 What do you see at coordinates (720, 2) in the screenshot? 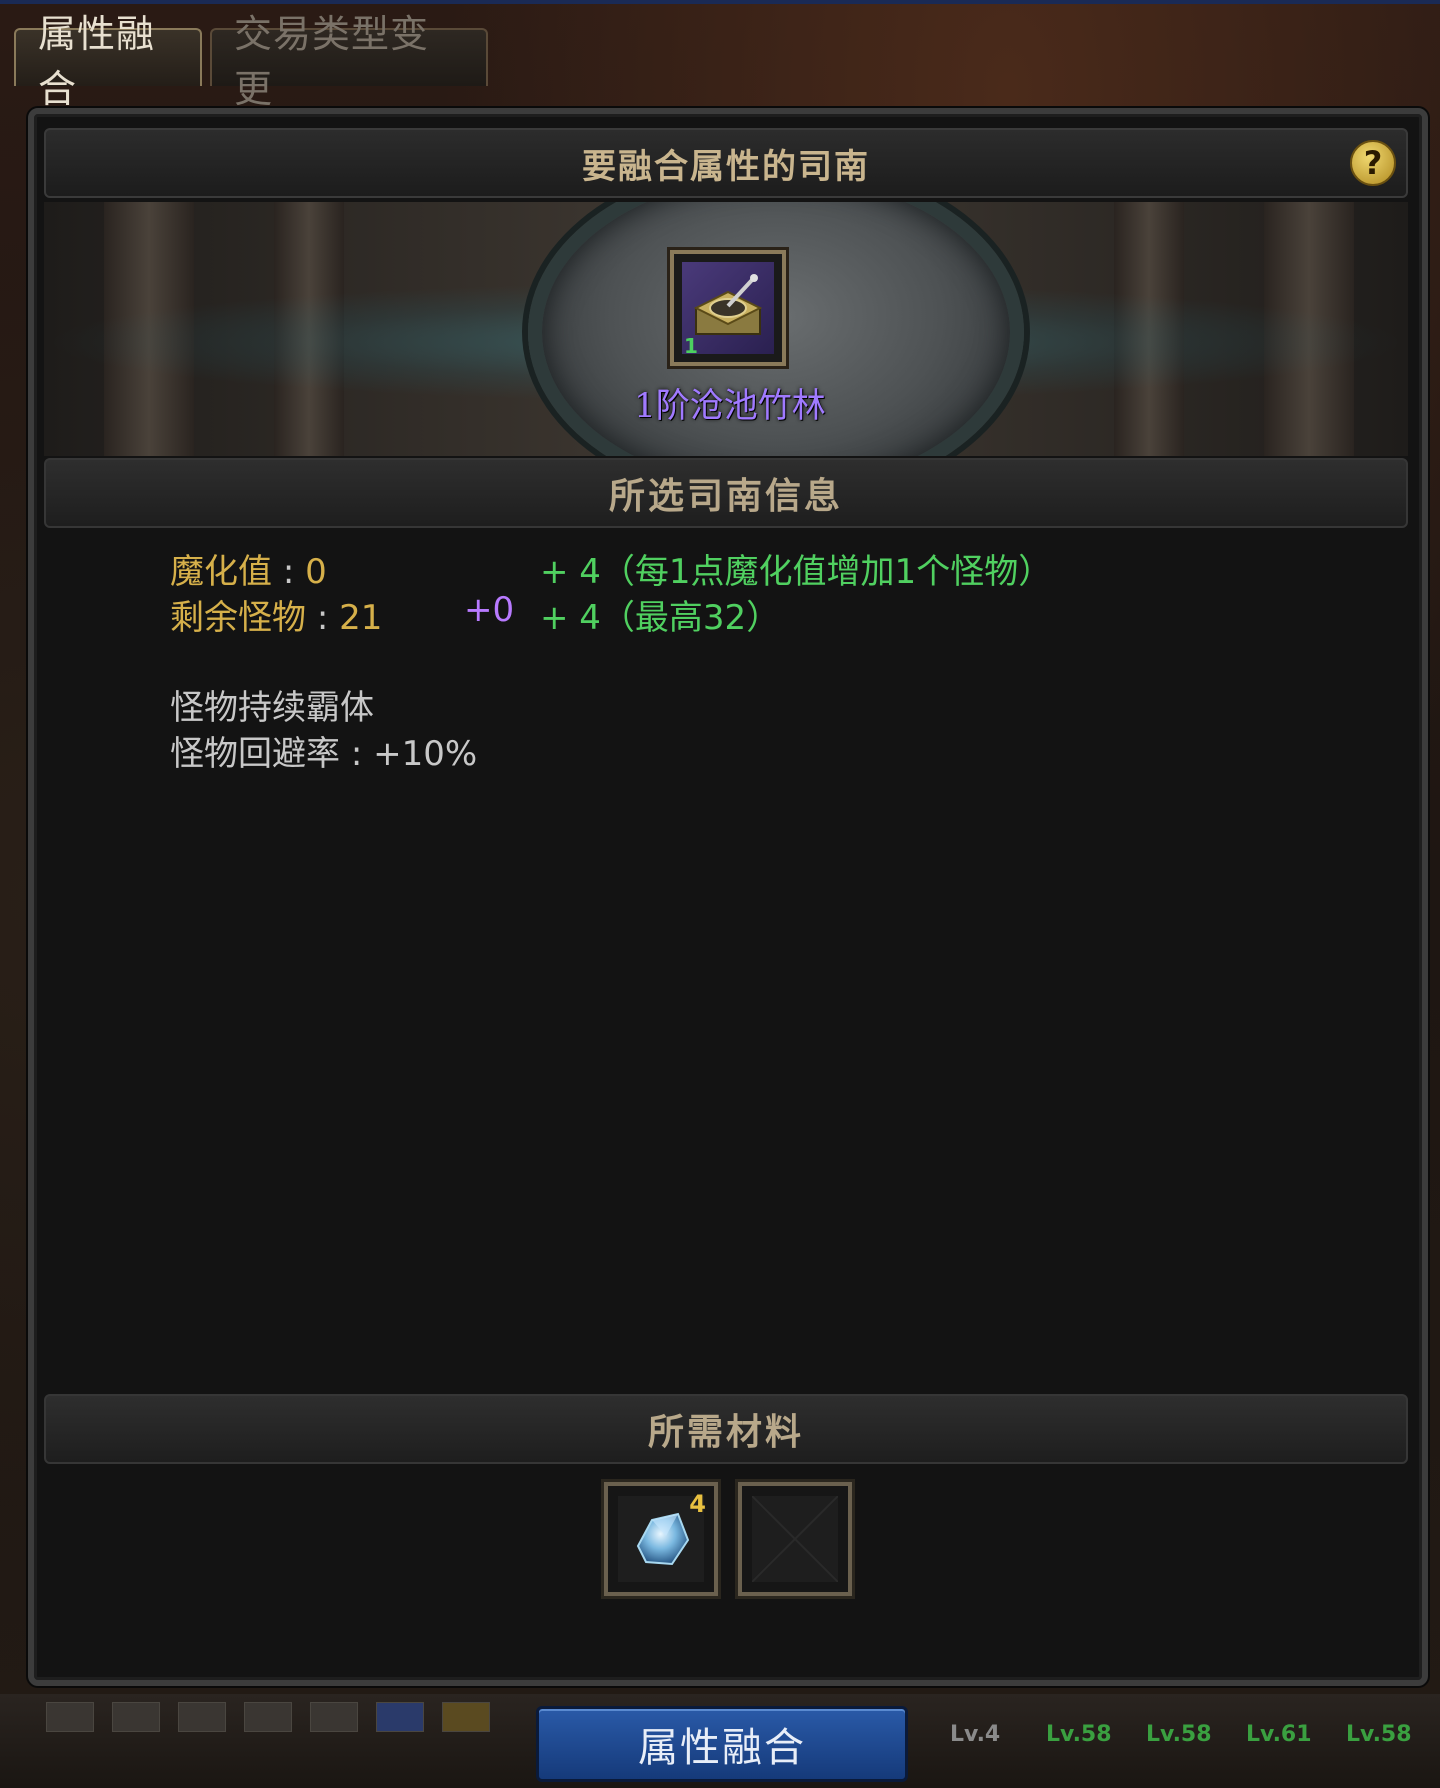
I see `top-edge` at bounding box center [720, 2].